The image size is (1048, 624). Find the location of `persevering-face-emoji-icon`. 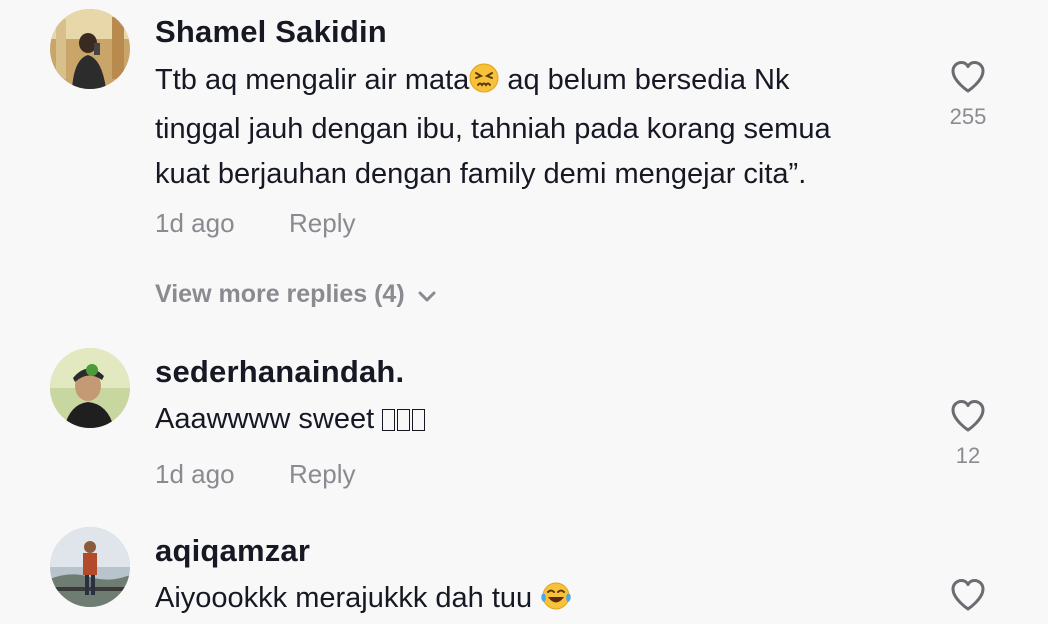

persevering-face-emoji-icon is located at coordinates (484, 84).